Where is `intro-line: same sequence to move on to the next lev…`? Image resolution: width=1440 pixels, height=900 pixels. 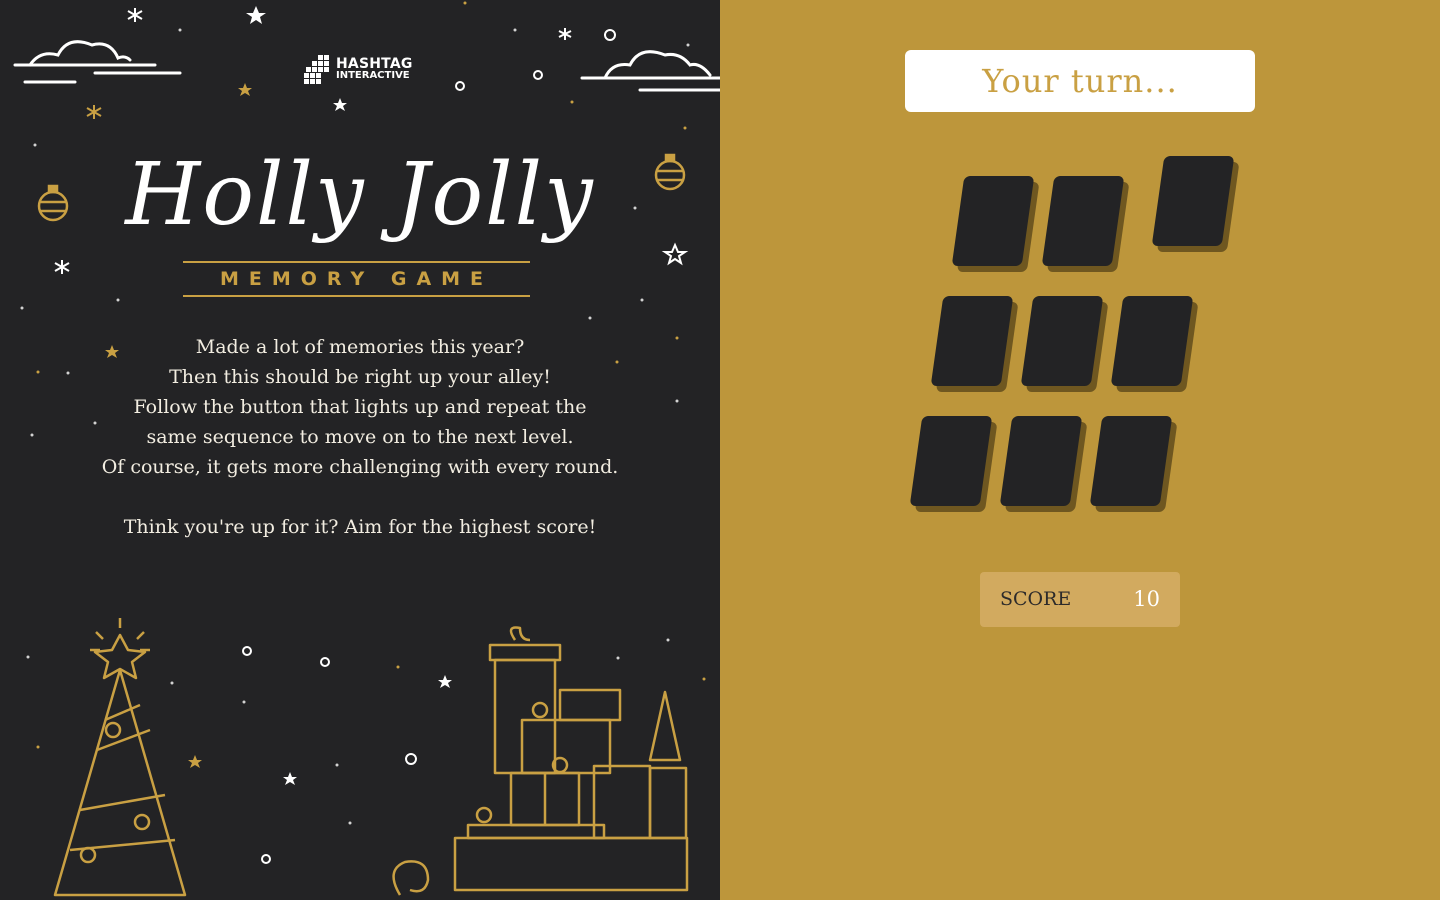
intro-line: same sequence to move on to the next lev… is located at coordinates (360, 437).